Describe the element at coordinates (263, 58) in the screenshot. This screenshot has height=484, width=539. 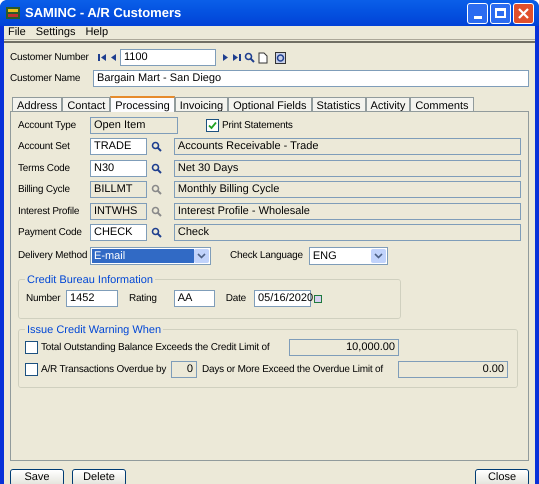
I see `new-document-icon` at that location.